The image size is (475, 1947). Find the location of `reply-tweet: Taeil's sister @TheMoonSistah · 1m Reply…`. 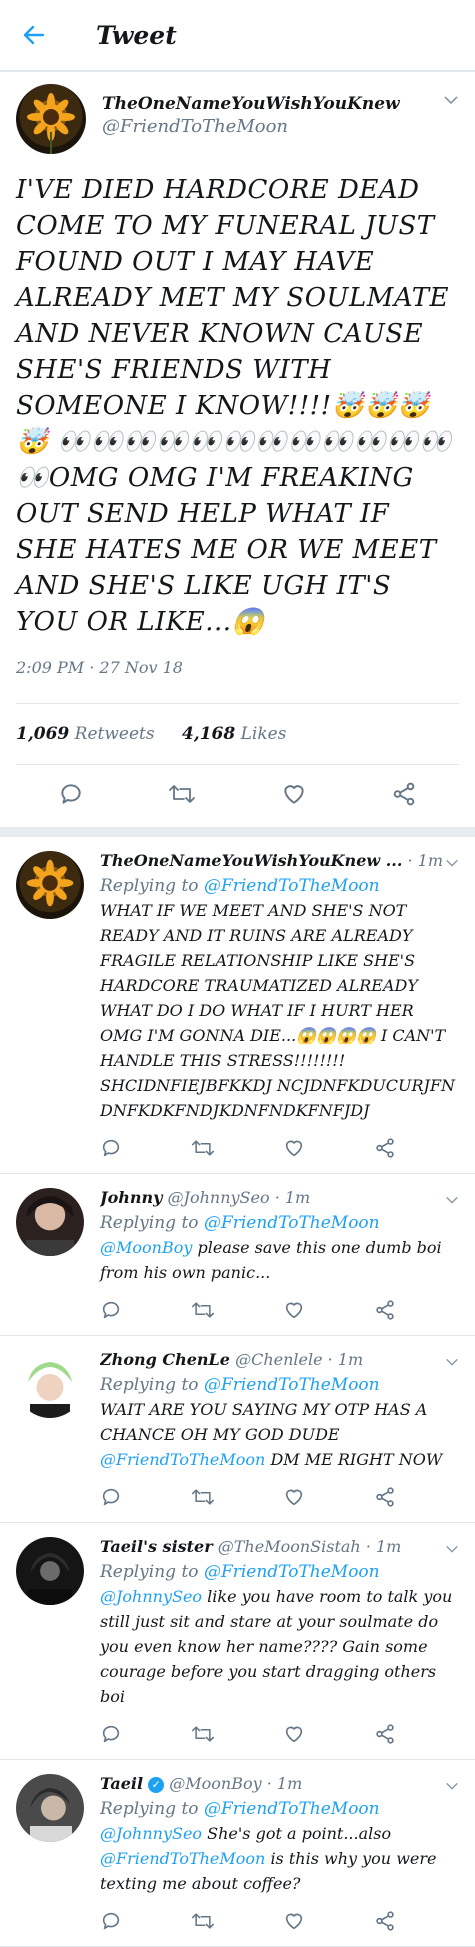

reply-tweet: Taeil's sister @TheMoonSistah · 1m Reply… is located at coordinates (237, 1641).